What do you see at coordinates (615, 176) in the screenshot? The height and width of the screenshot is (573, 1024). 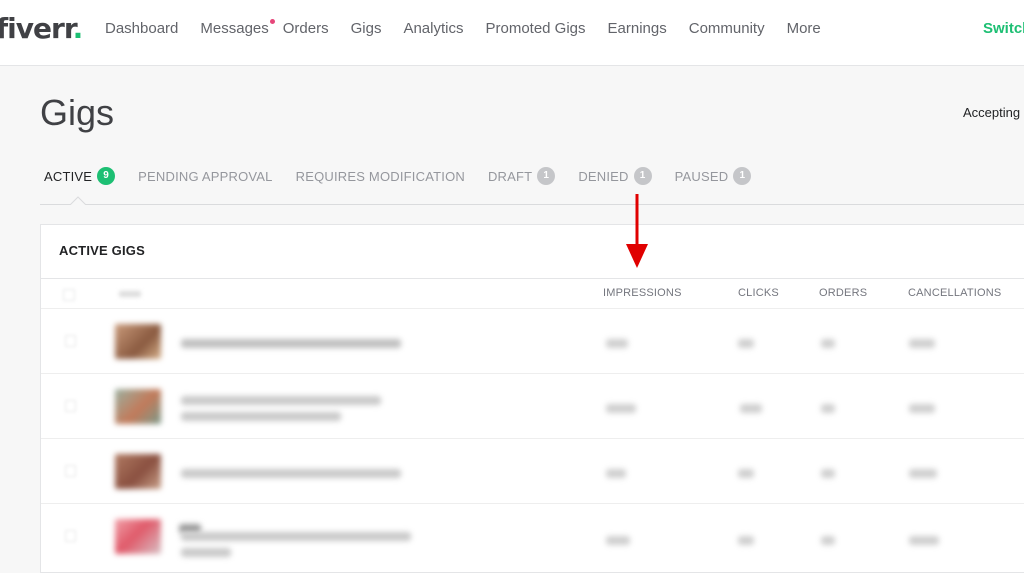 I see `tab-denied: DENIED 1` at bounding box center [615, 176].